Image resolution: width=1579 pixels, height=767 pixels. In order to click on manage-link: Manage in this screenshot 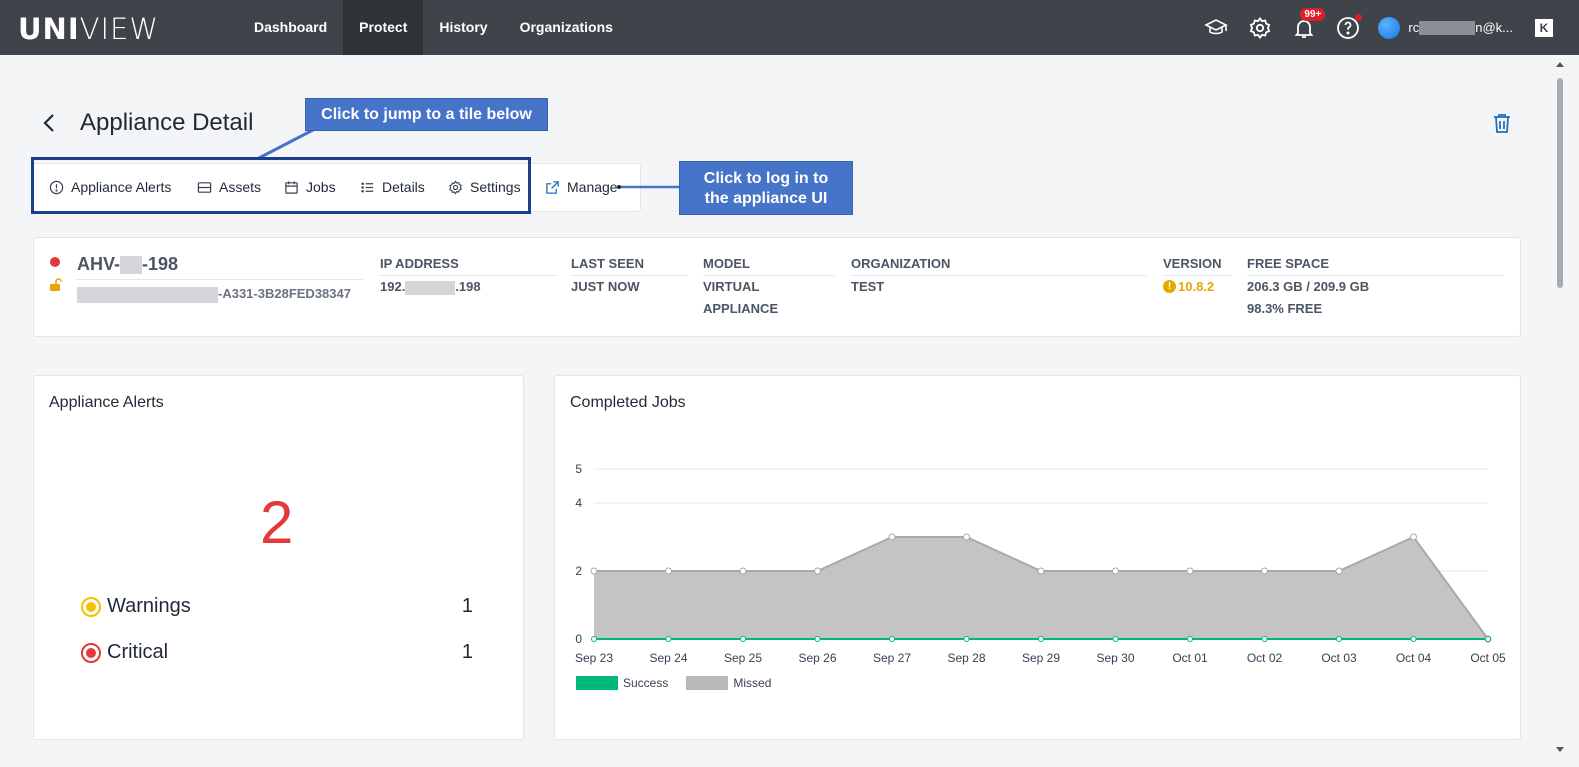, I will do `click(581, 187)`.